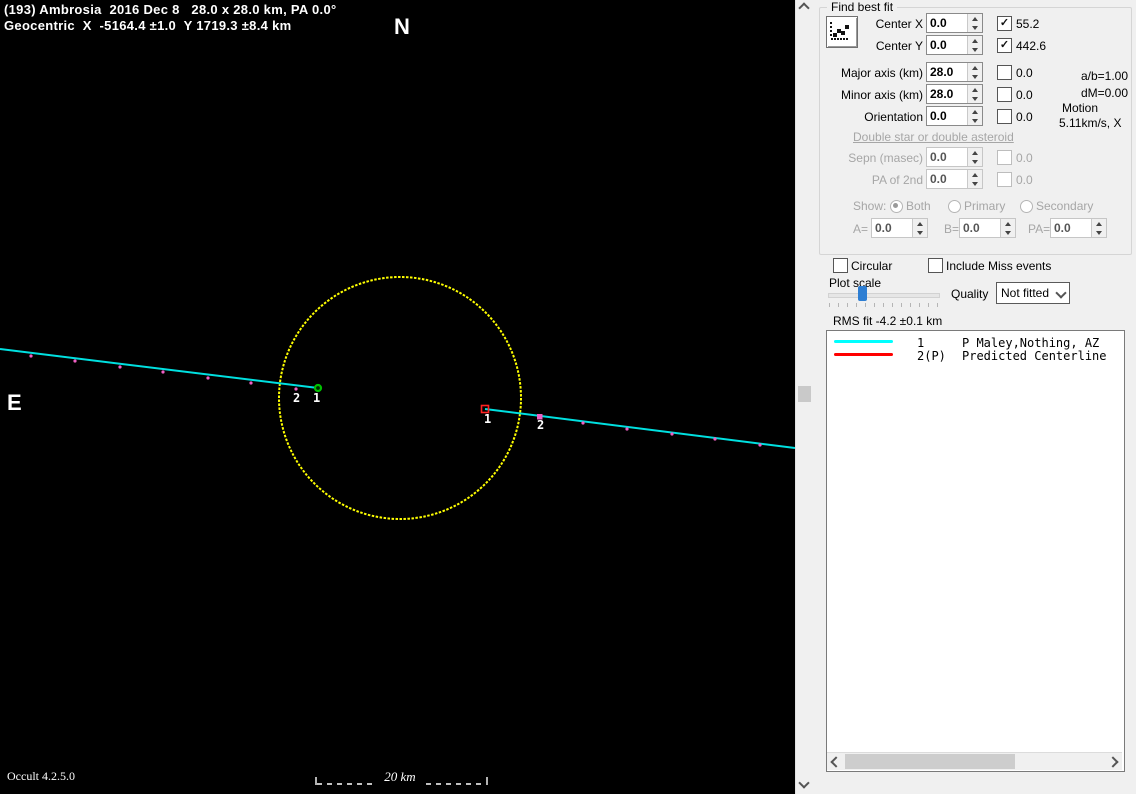 The height and width of the screenshot is (794, 1136). I want to click on show-secondary-radio, so click(1026, 206).